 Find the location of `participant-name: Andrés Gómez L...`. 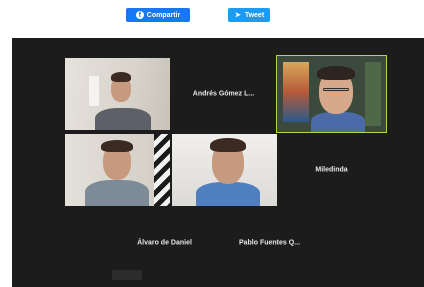

participant-name: Andrés Gómez L... is located at coordinates (223, 94).